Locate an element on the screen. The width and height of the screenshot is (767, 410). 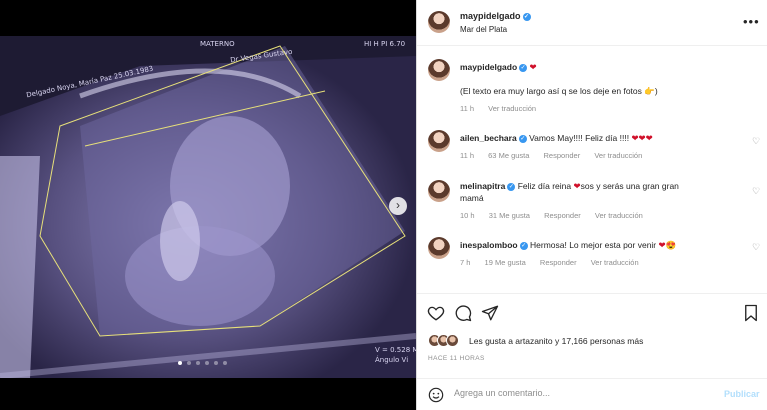
action-bar is located at coordinates (592, 313).